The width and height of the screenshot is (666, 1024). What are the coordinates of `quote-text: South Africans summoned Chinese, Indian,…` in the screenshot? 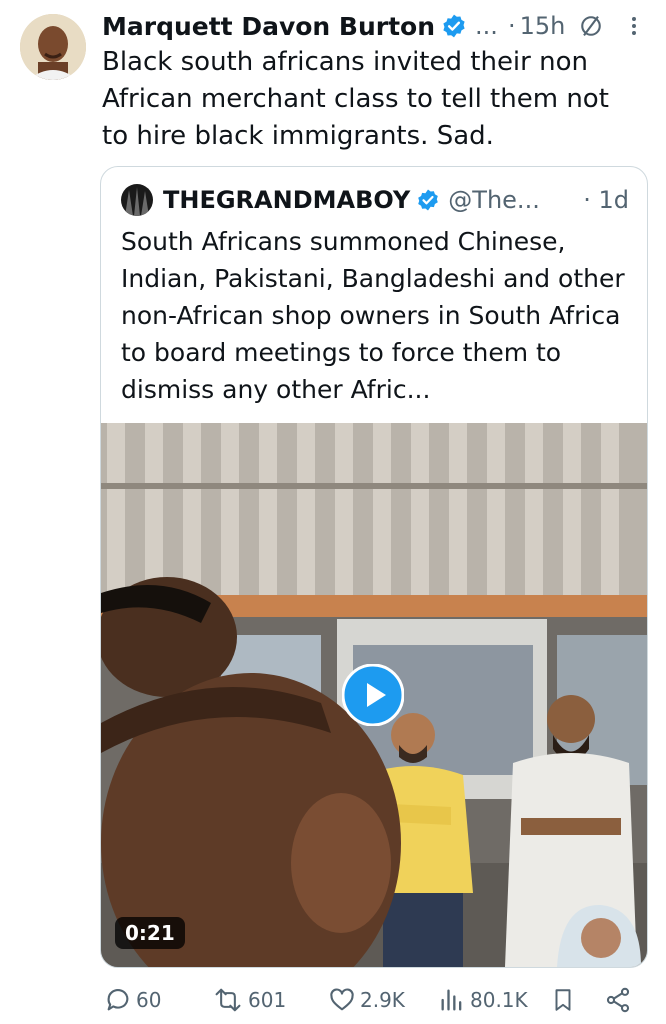 It's located at (373, 315).